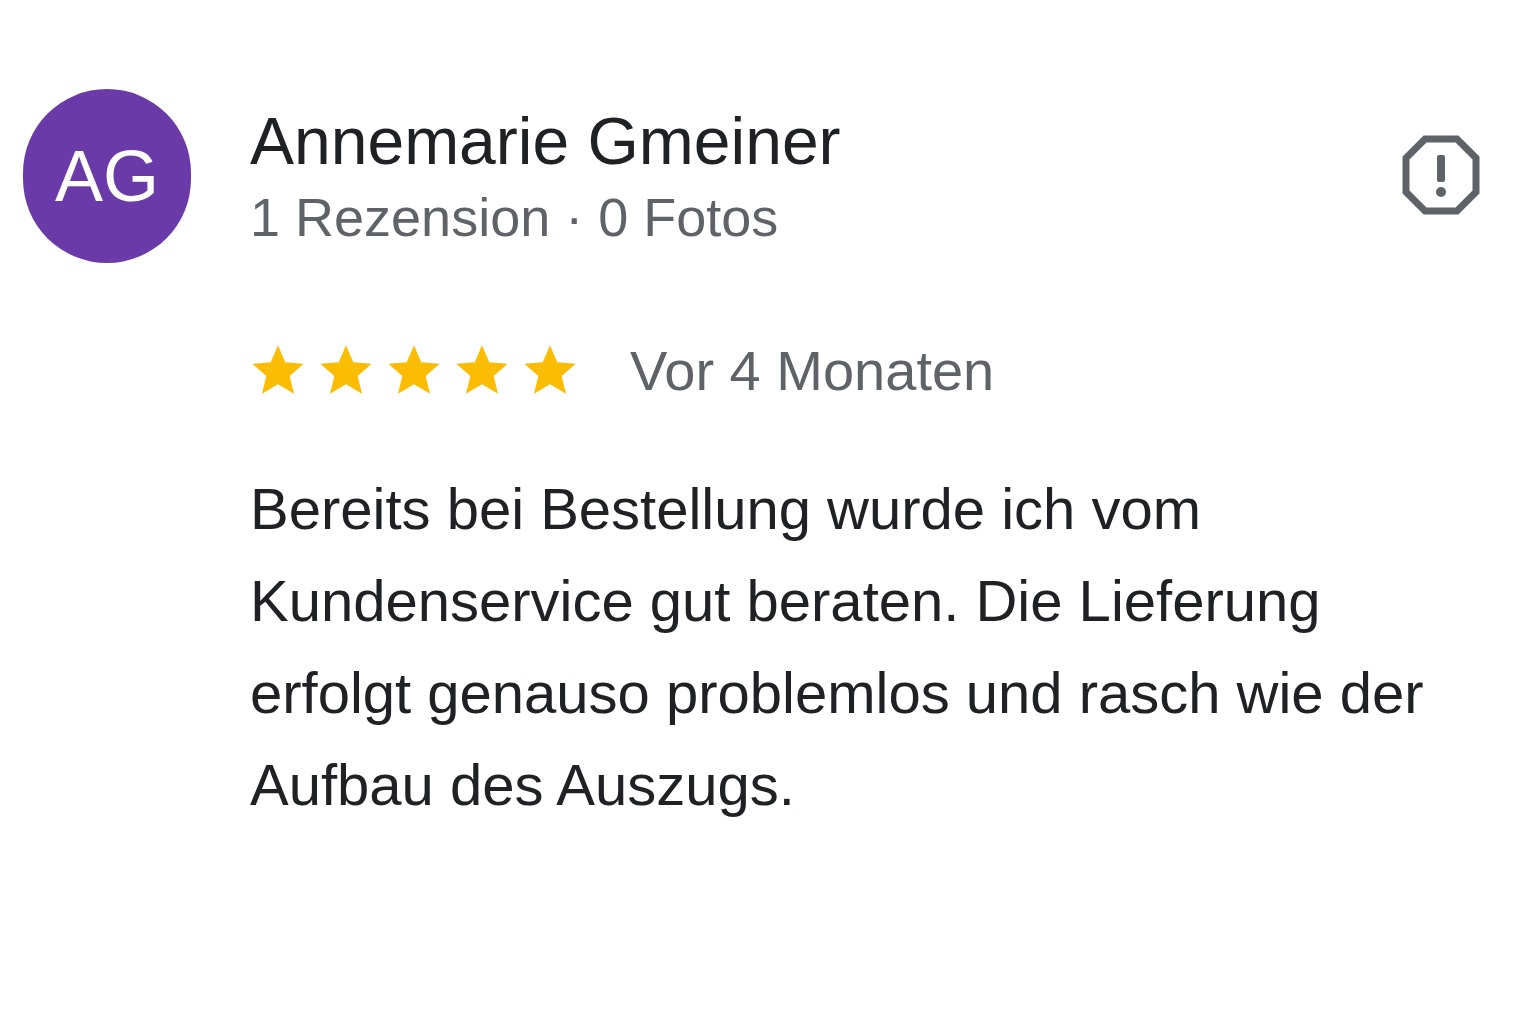 This screenshot has width=1536, height=1024. Describe the element at coordinates (1441, 175) in the screenshot. I see `report-icon` at that location.